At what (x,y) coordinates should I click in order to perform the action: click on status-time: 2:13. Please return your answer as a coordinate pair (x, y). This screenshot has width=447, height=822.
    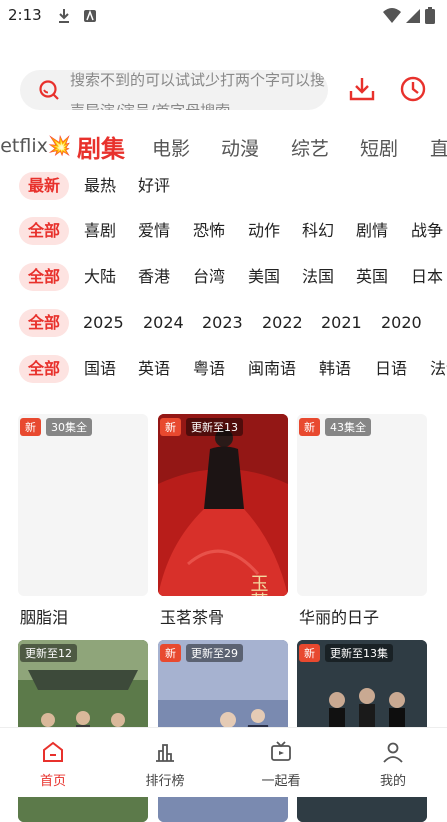
    Looking at the image, I should click on (25, 15).